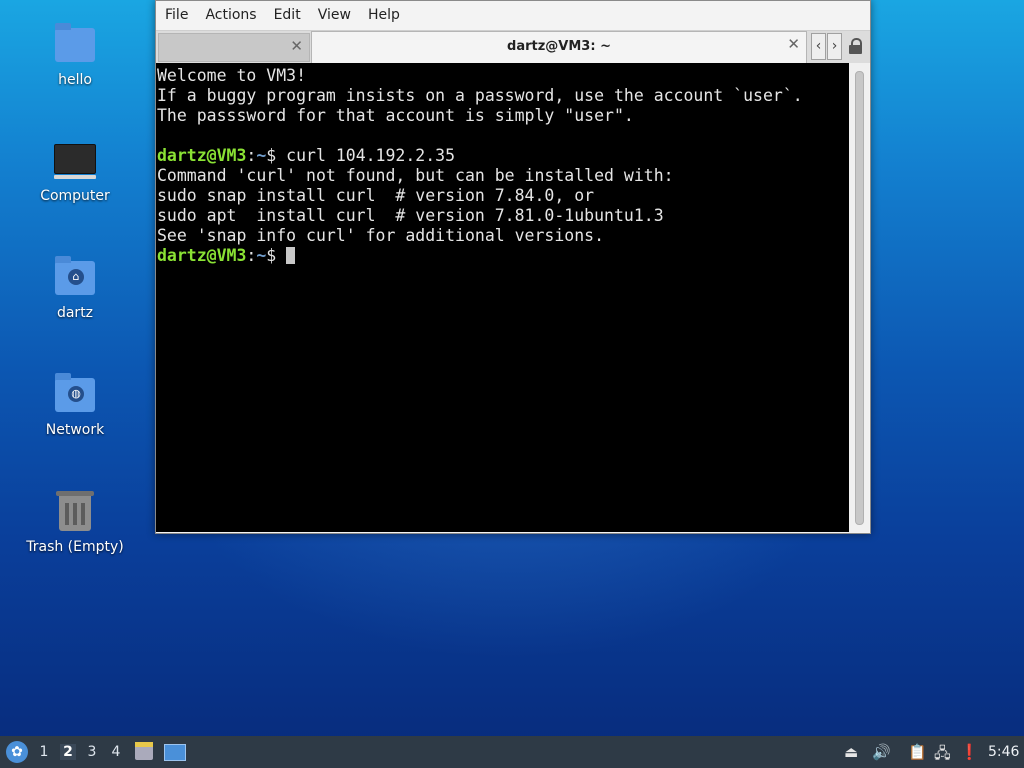 This screenshot has width=1024, height=768. Describe the element at coordinates (92, 752) in the screenshot. I see `workspace-3: 3` at that location.